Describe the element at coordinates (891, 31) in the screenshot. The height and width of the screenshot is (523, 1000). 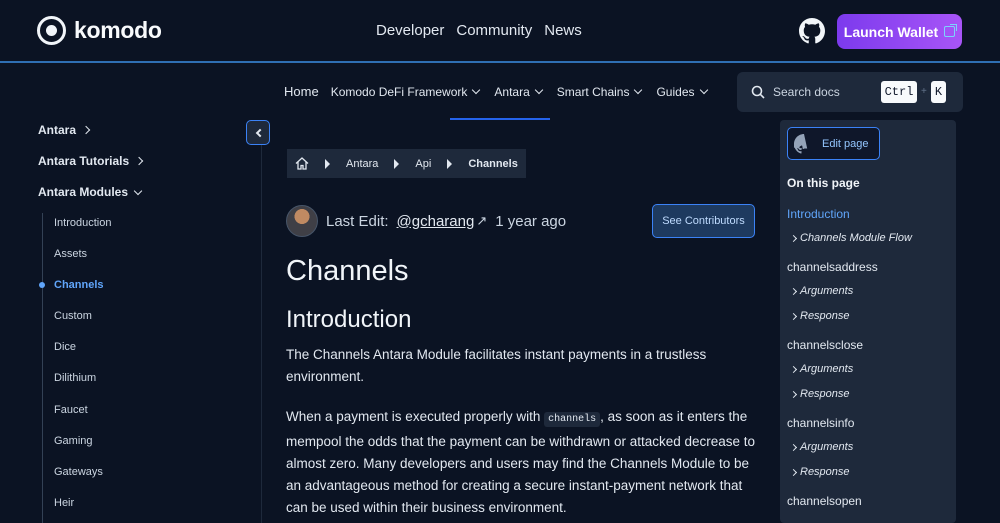
I see `launch-wallet-label: Launch Wallet` at that location.